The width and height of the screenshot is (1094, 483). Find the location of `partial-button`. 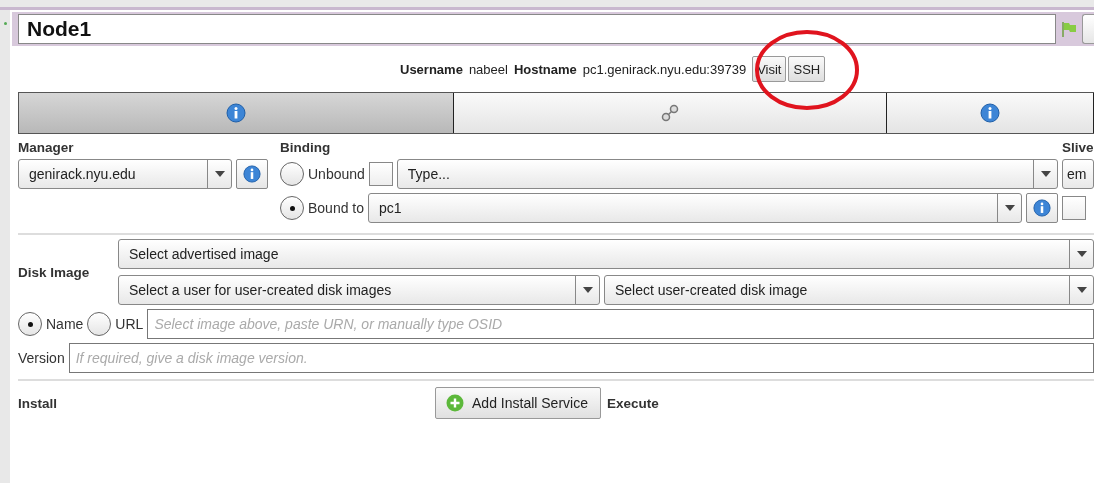

partial-button is located at coordinates (1088, 29).